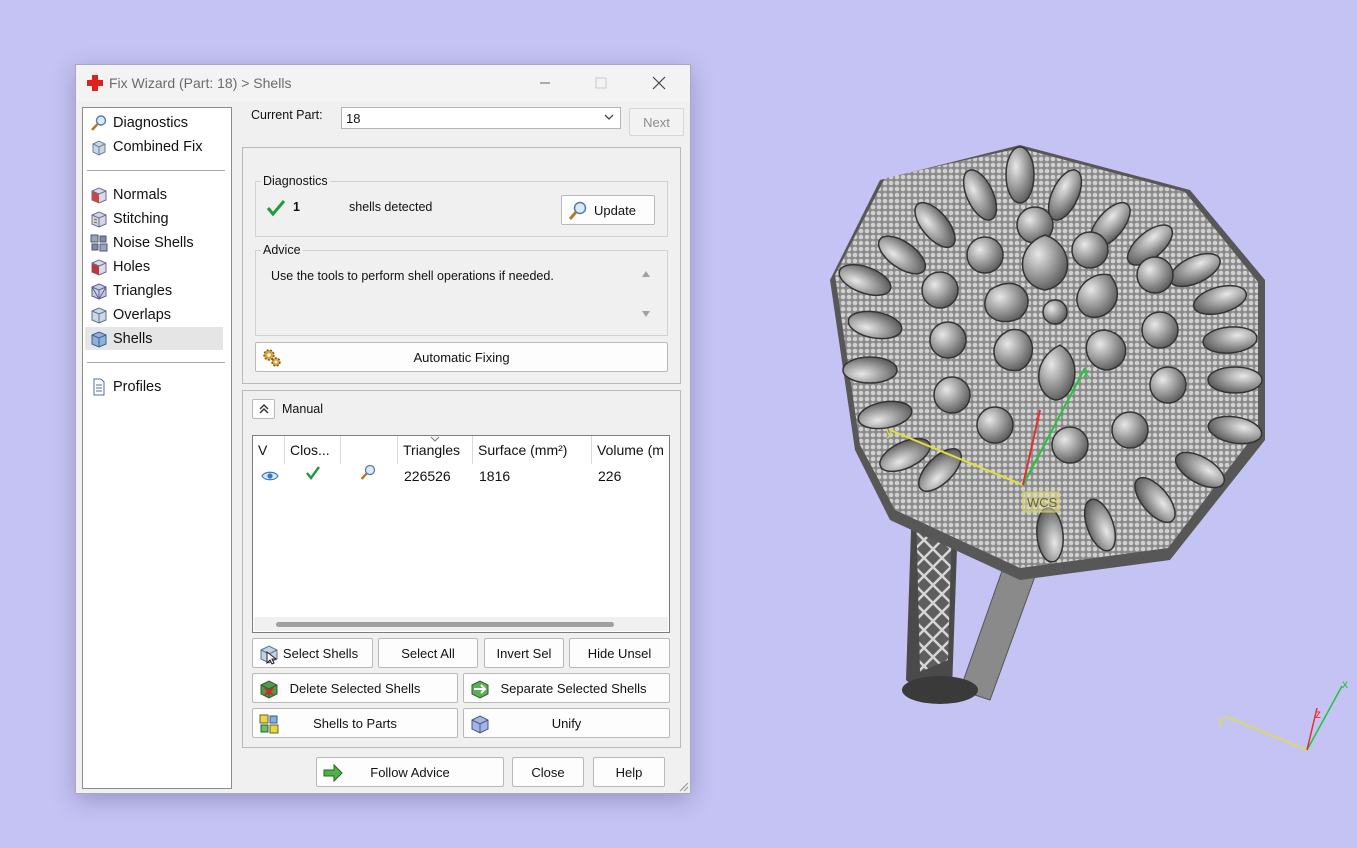 This screenshot has width=1357, height=848. Describe the element at coordinates (646, 274) in the screenshot. I see `scroll-up-arrow-icon` at that location.